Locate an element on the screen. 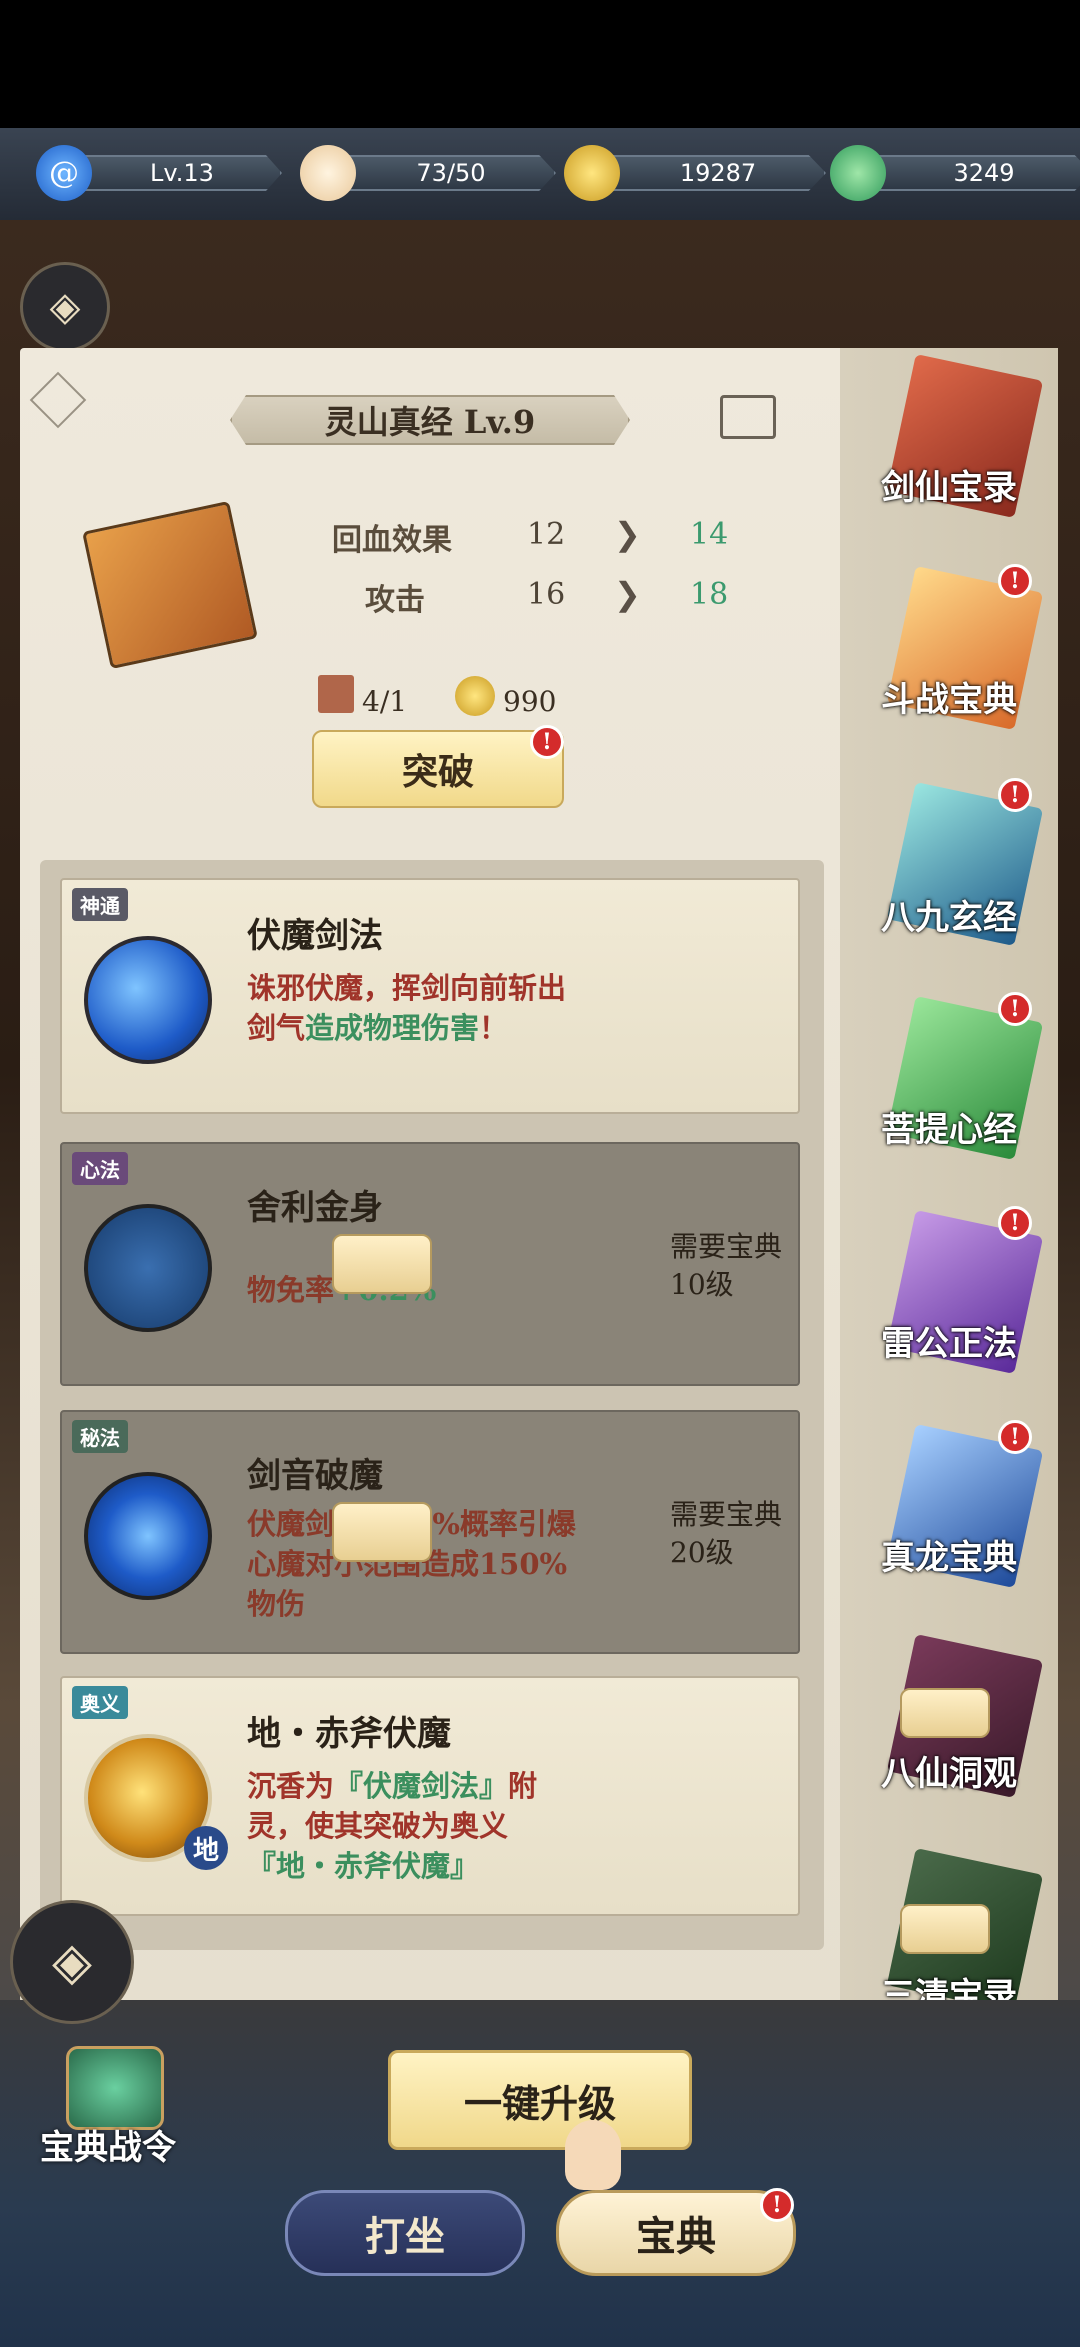 This screenshot has height=2347, width=1080. sidebar-book-label: 八九玄经 is located at coordinates (949, 918).